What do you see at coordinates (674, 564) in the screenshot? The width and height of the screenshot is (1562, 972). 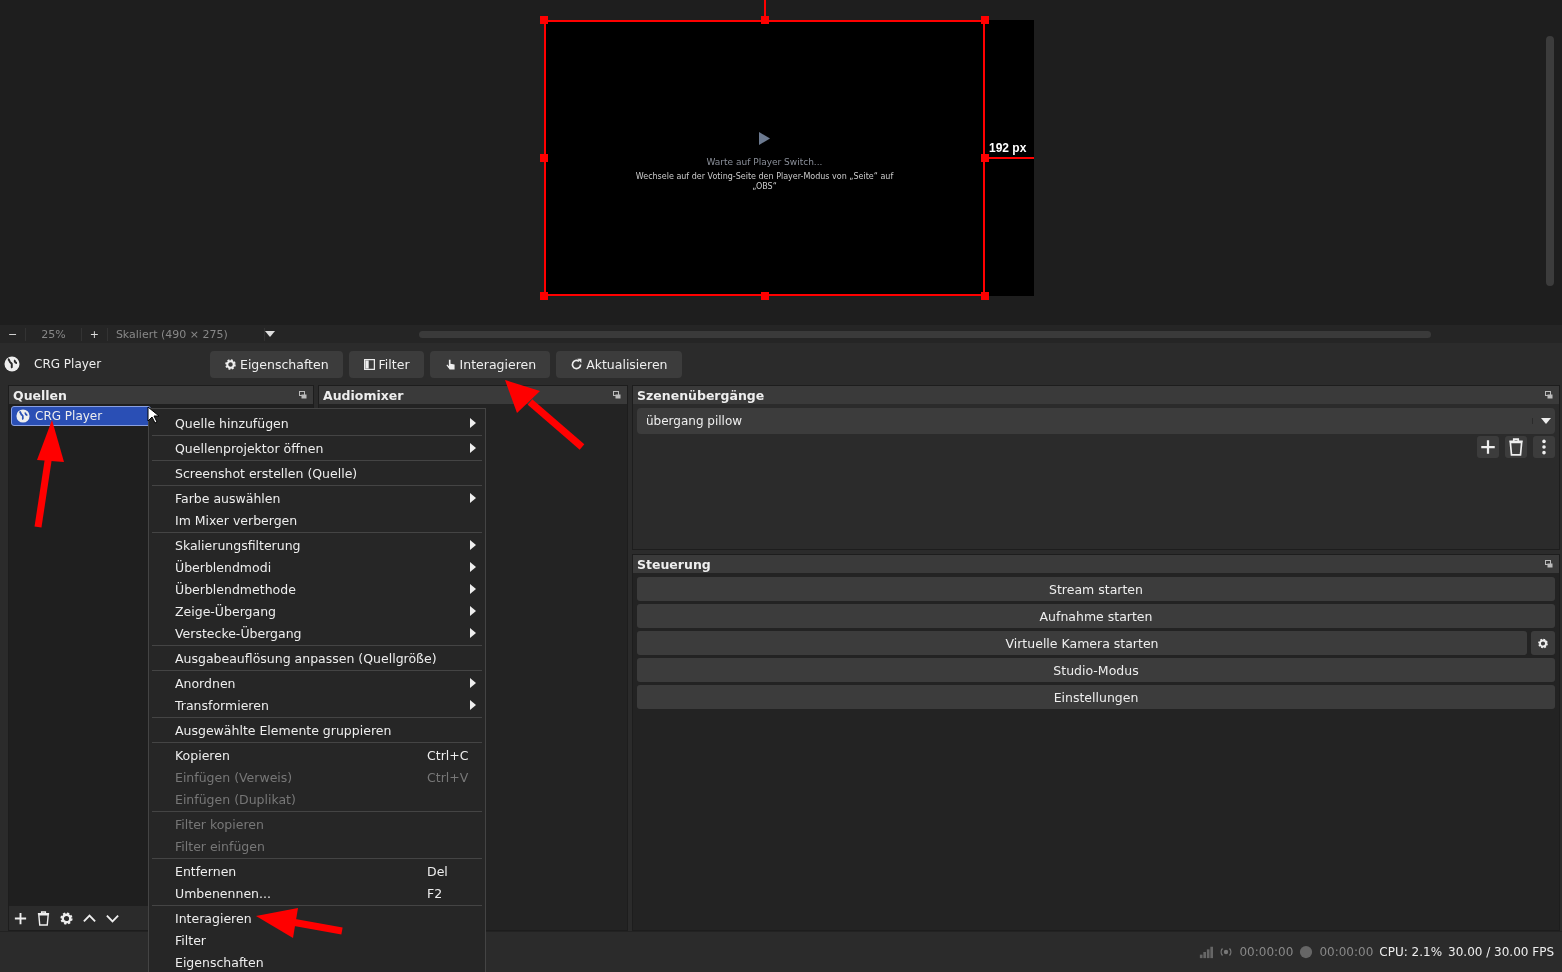 I see `panel-title: Steuerung` at bounding box center [674, 564].